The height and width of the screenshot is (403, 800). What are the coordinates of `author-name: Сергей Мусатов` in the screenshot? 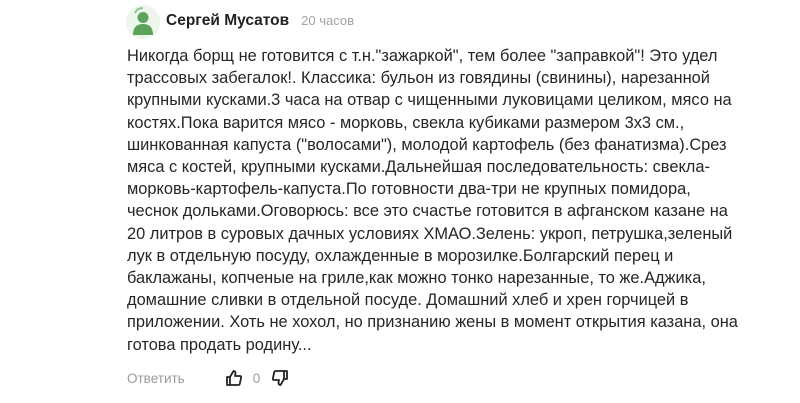 It's located at (227, 21).